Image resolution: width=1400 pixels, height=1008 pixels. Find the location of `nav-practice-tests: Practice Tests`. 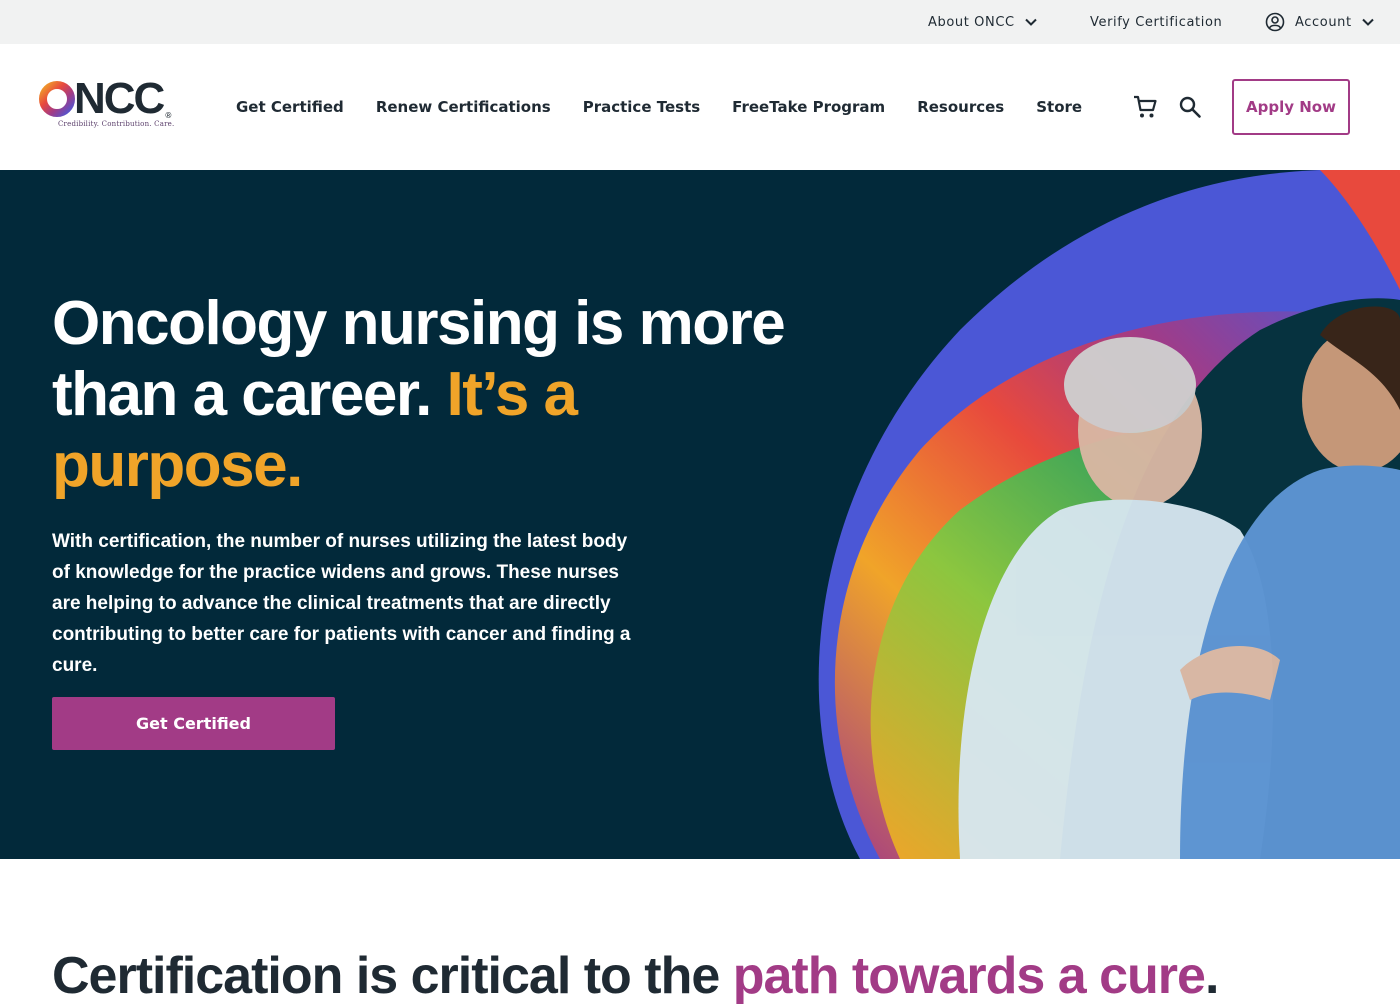

nav-practice-tests: Practice Tests is located at coordinates (641, 107).